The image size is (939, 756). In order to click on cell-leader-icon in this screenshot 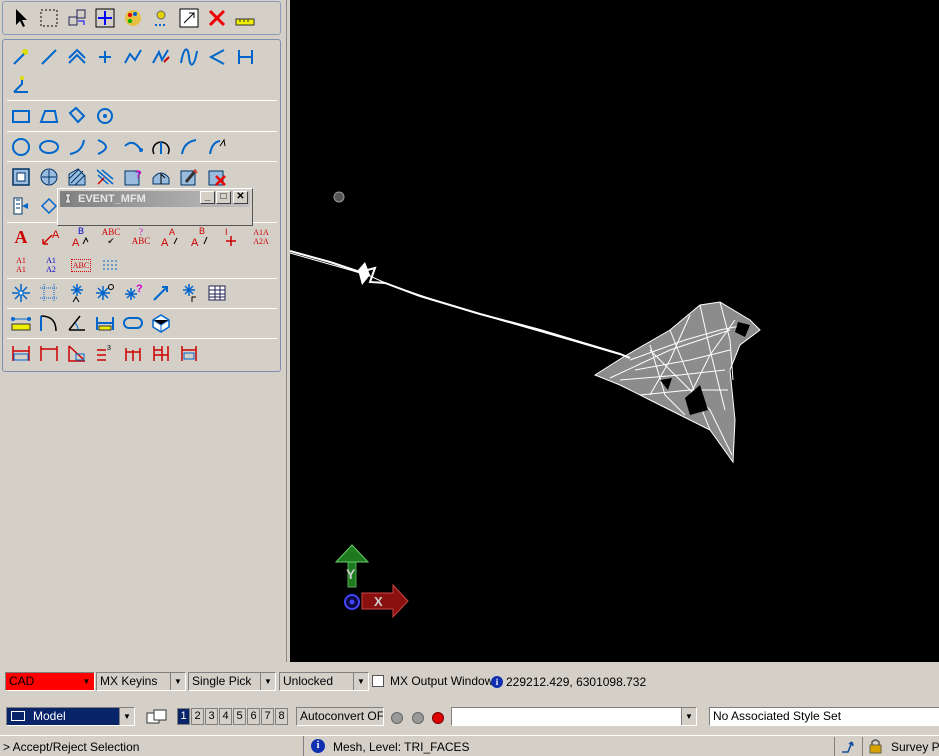, I will do `click(161, 293)`.